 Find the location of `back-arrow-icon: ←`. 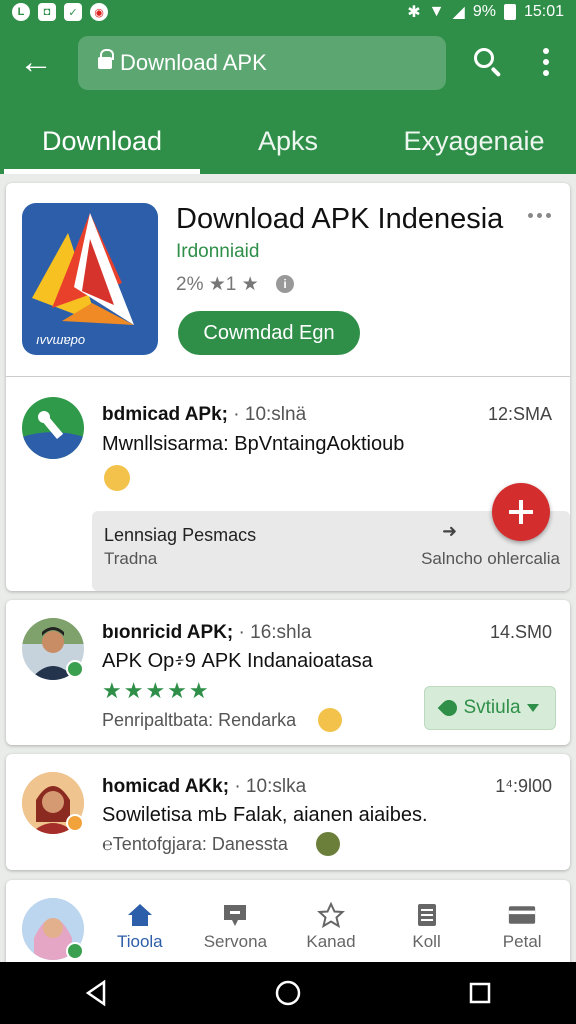

back-arrow-icon: ← is located at coordinates (36, 62).